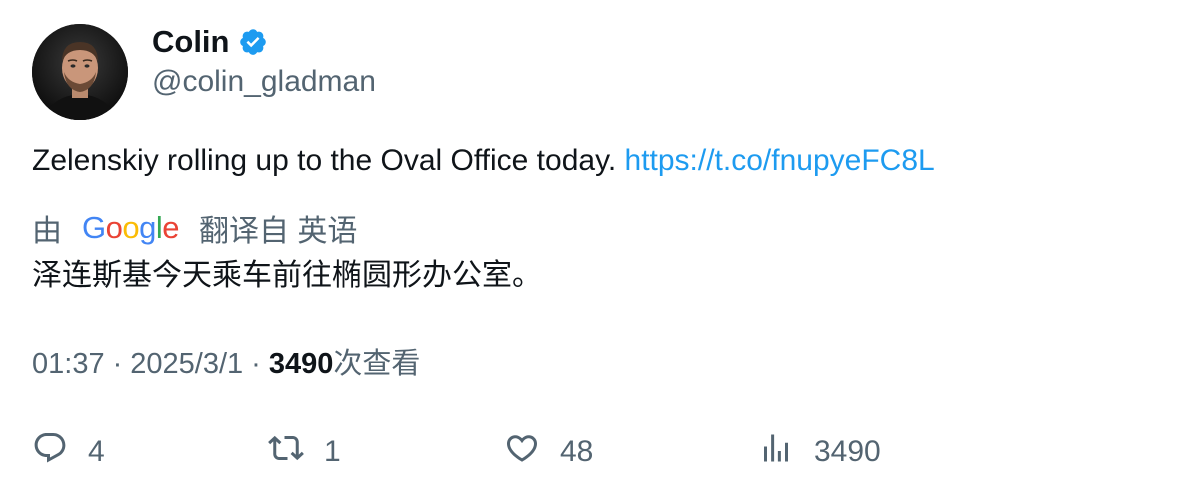 This screenshot has width=1196, height=498. I want to click on name-row: Colin, so click(210, 42).